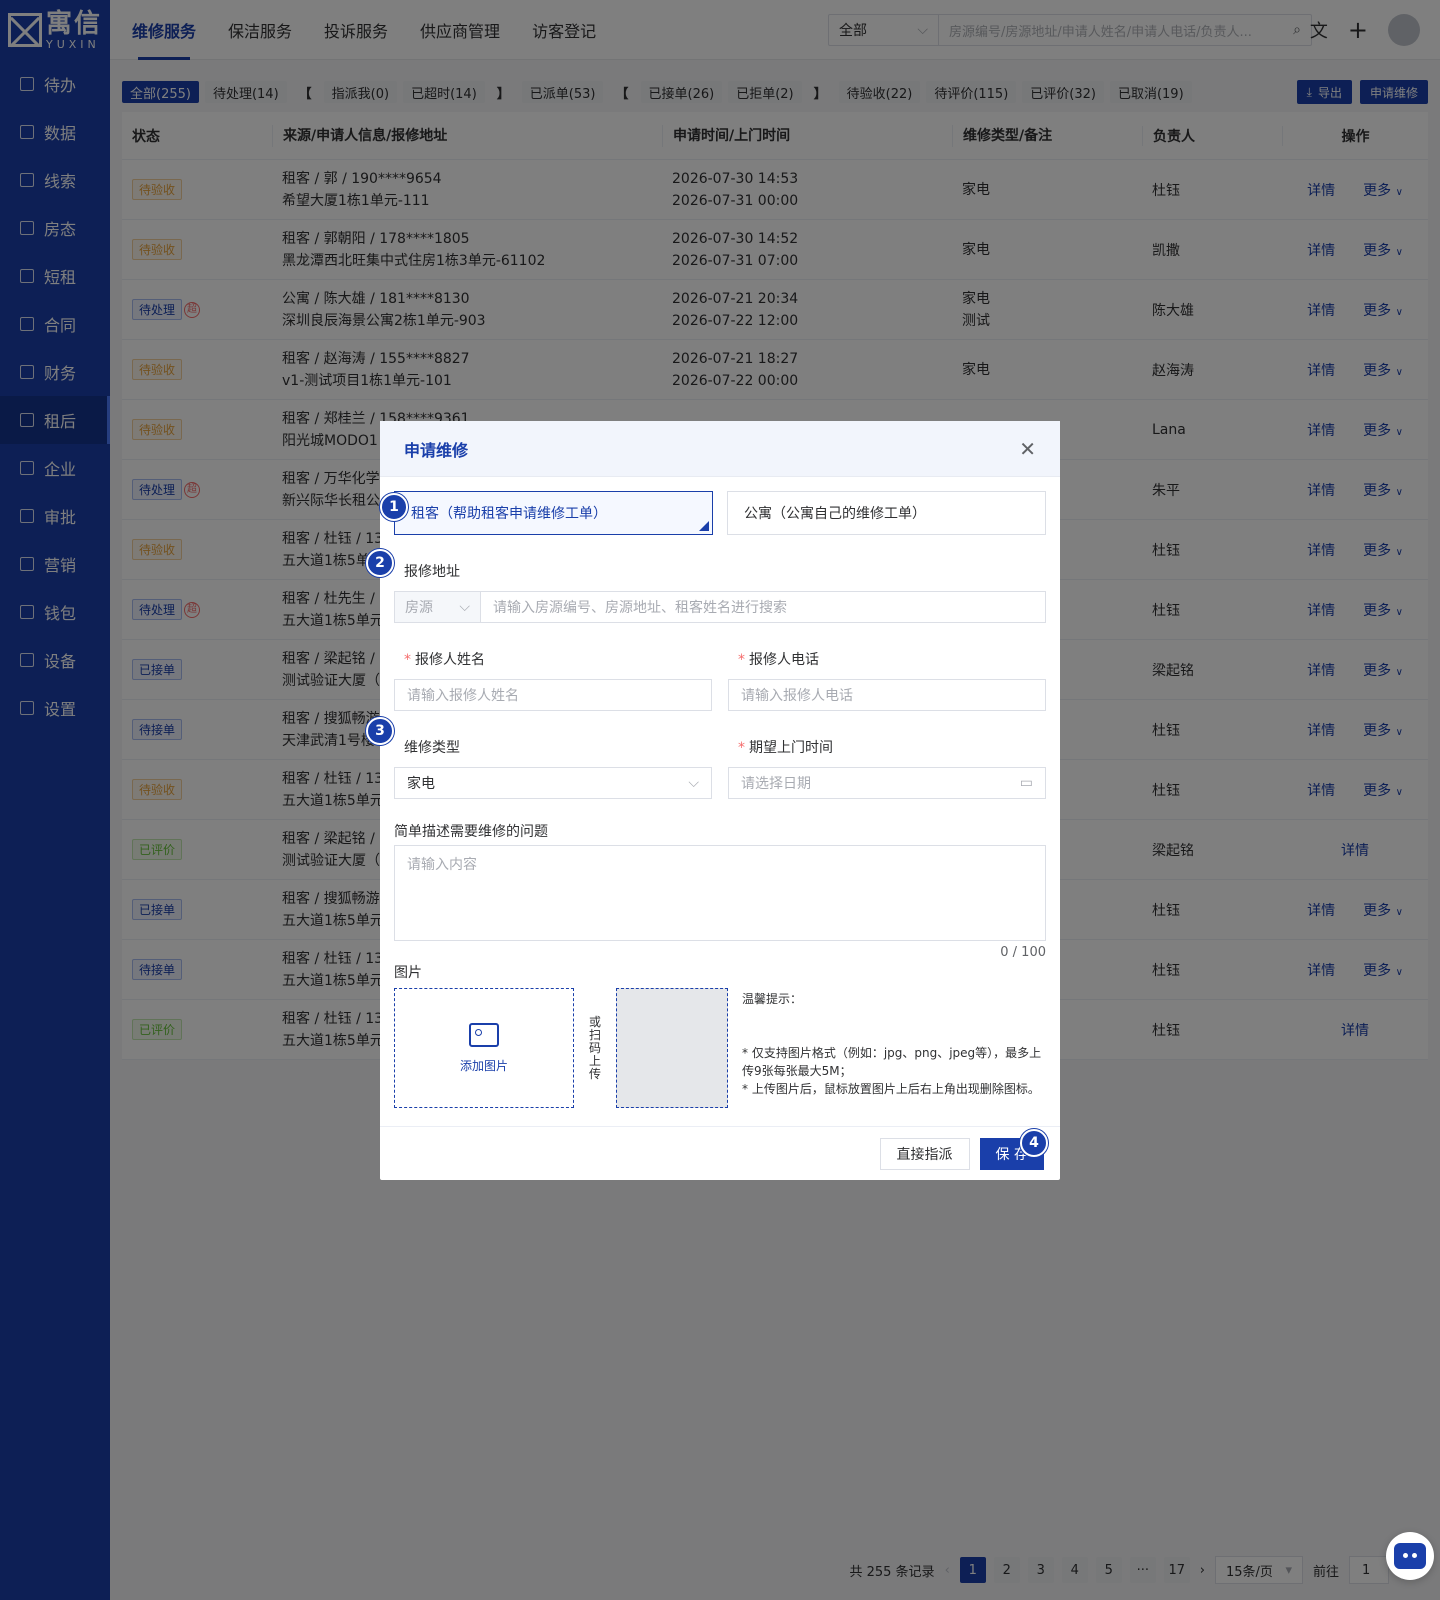 The width and height of the screenshot is (1440, 1600). I want to click on tips-title: 温馨提示：, so click(772, 999).